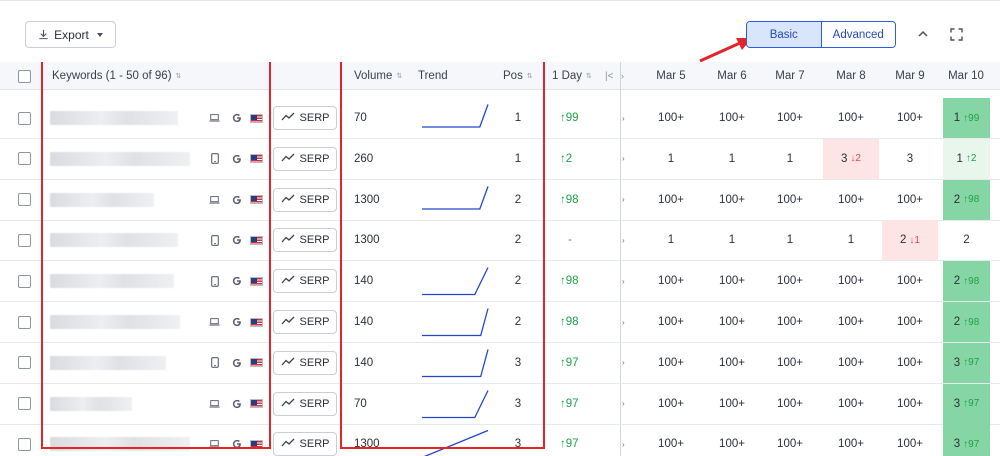 The image size is (1000, 456). What do you see at coordinates (518, 76) in the screenshot?
I see `header-pos: Pos ⇅` at bounding box center [518, 76].